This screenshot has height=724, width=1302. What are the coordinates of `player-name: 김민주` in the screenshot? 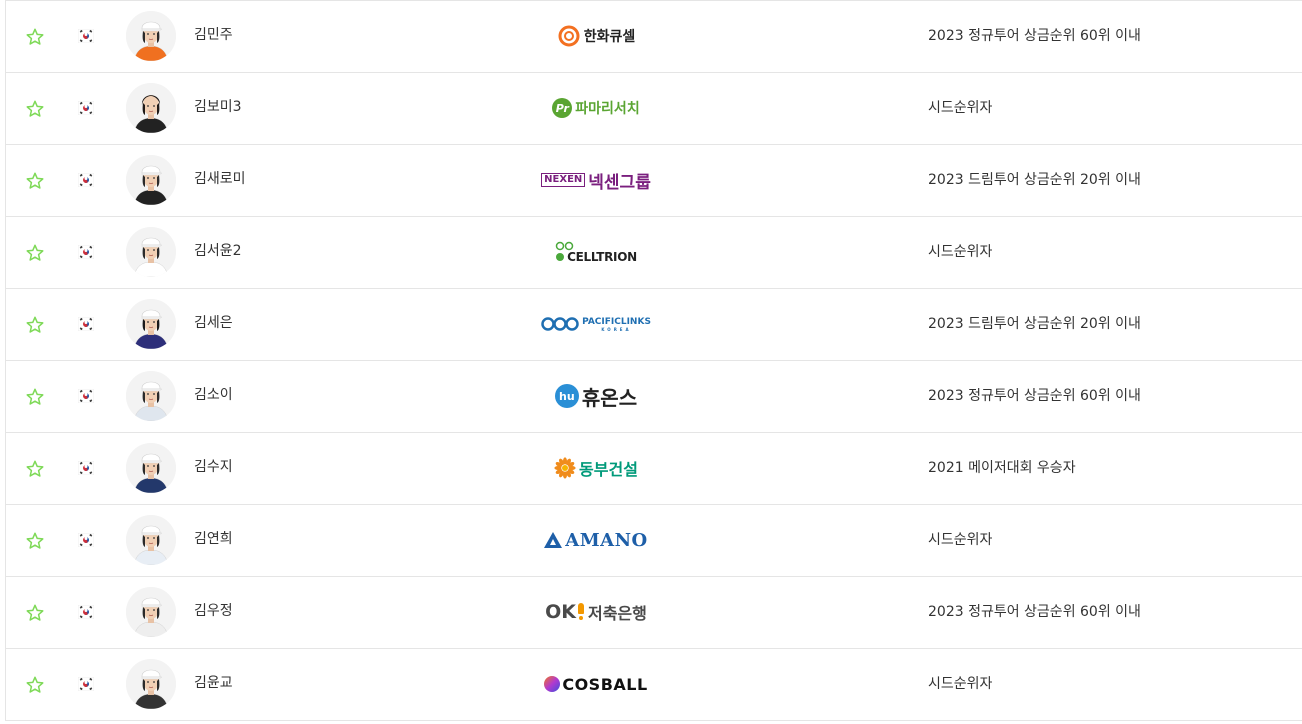 It's located at (213, 35).